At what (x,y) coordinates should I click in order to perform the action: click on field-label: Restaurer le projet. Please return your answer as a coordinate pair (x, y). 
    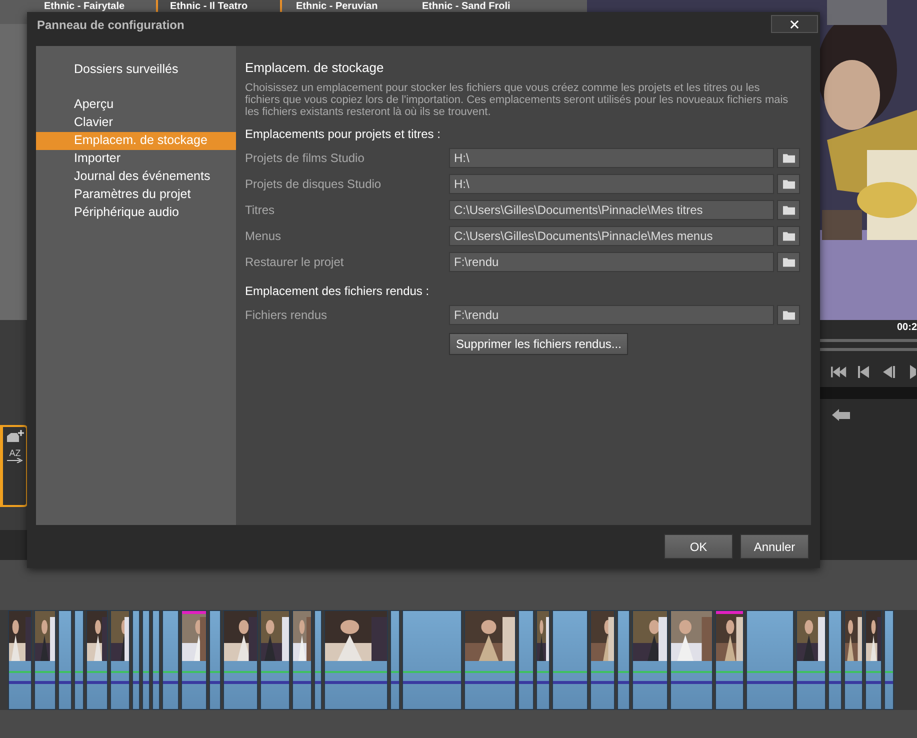
    Looking at the image, I should click on (295, 262).